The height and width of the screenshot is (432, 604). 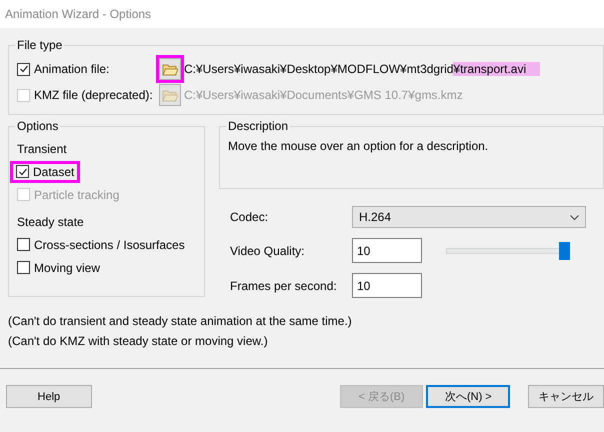 What do you see at coordinates (359, 146) in the screenshot?
I see `description-text: Move the mouse over an option for a description.` at bounding box center [359, 146].